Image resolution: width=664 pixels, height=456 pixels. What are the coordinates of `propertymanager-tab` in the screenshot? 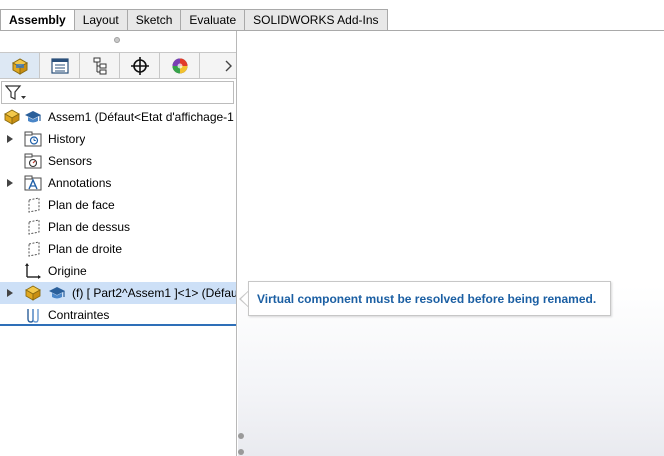 It's located at (60, 65).